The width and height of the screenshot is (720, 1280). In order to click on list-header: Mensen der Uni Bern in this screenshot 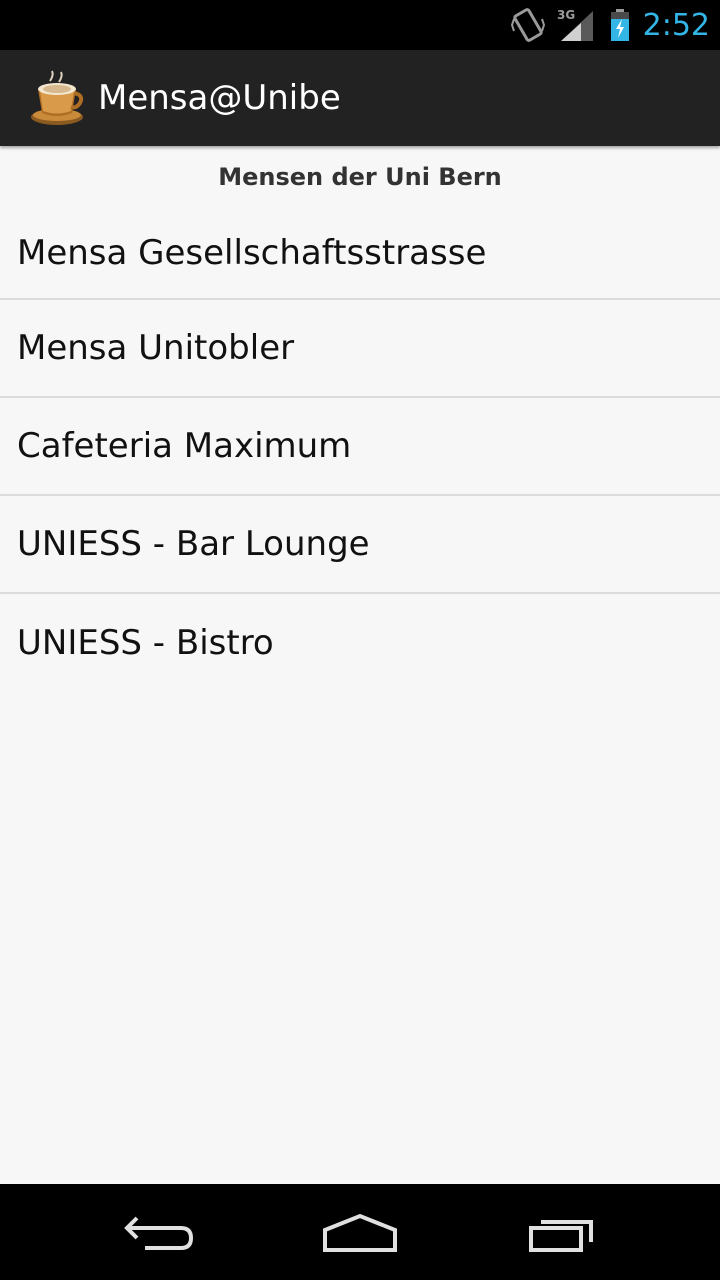, I will do `click(360, 177)`.